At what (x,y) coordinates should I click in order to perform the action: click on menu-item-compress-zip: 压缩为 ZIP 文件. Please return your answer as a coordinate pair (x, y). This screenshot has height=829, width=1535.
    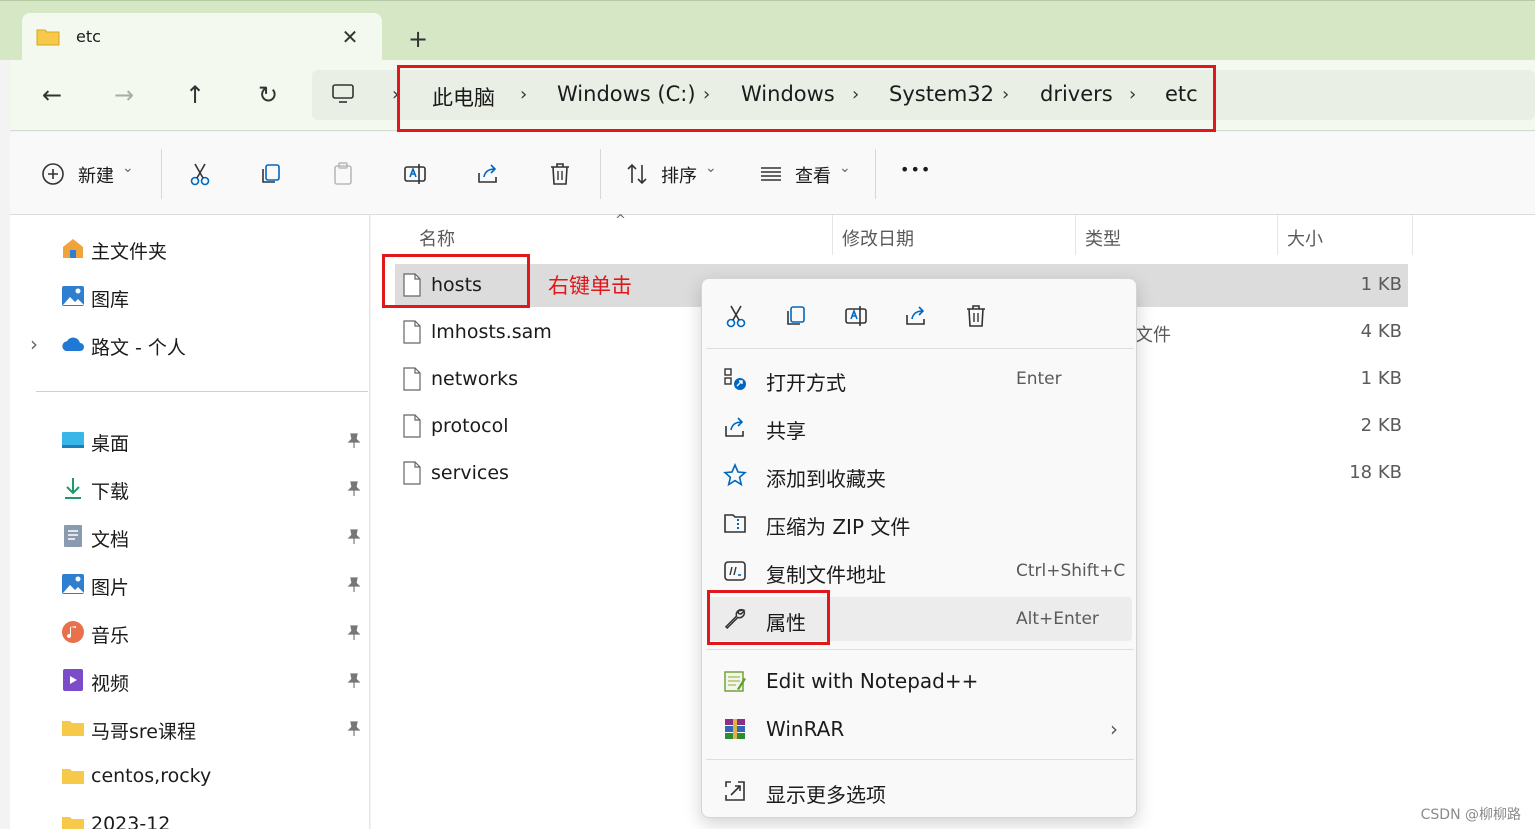
    Looking at the image, I should click on (920, 523).